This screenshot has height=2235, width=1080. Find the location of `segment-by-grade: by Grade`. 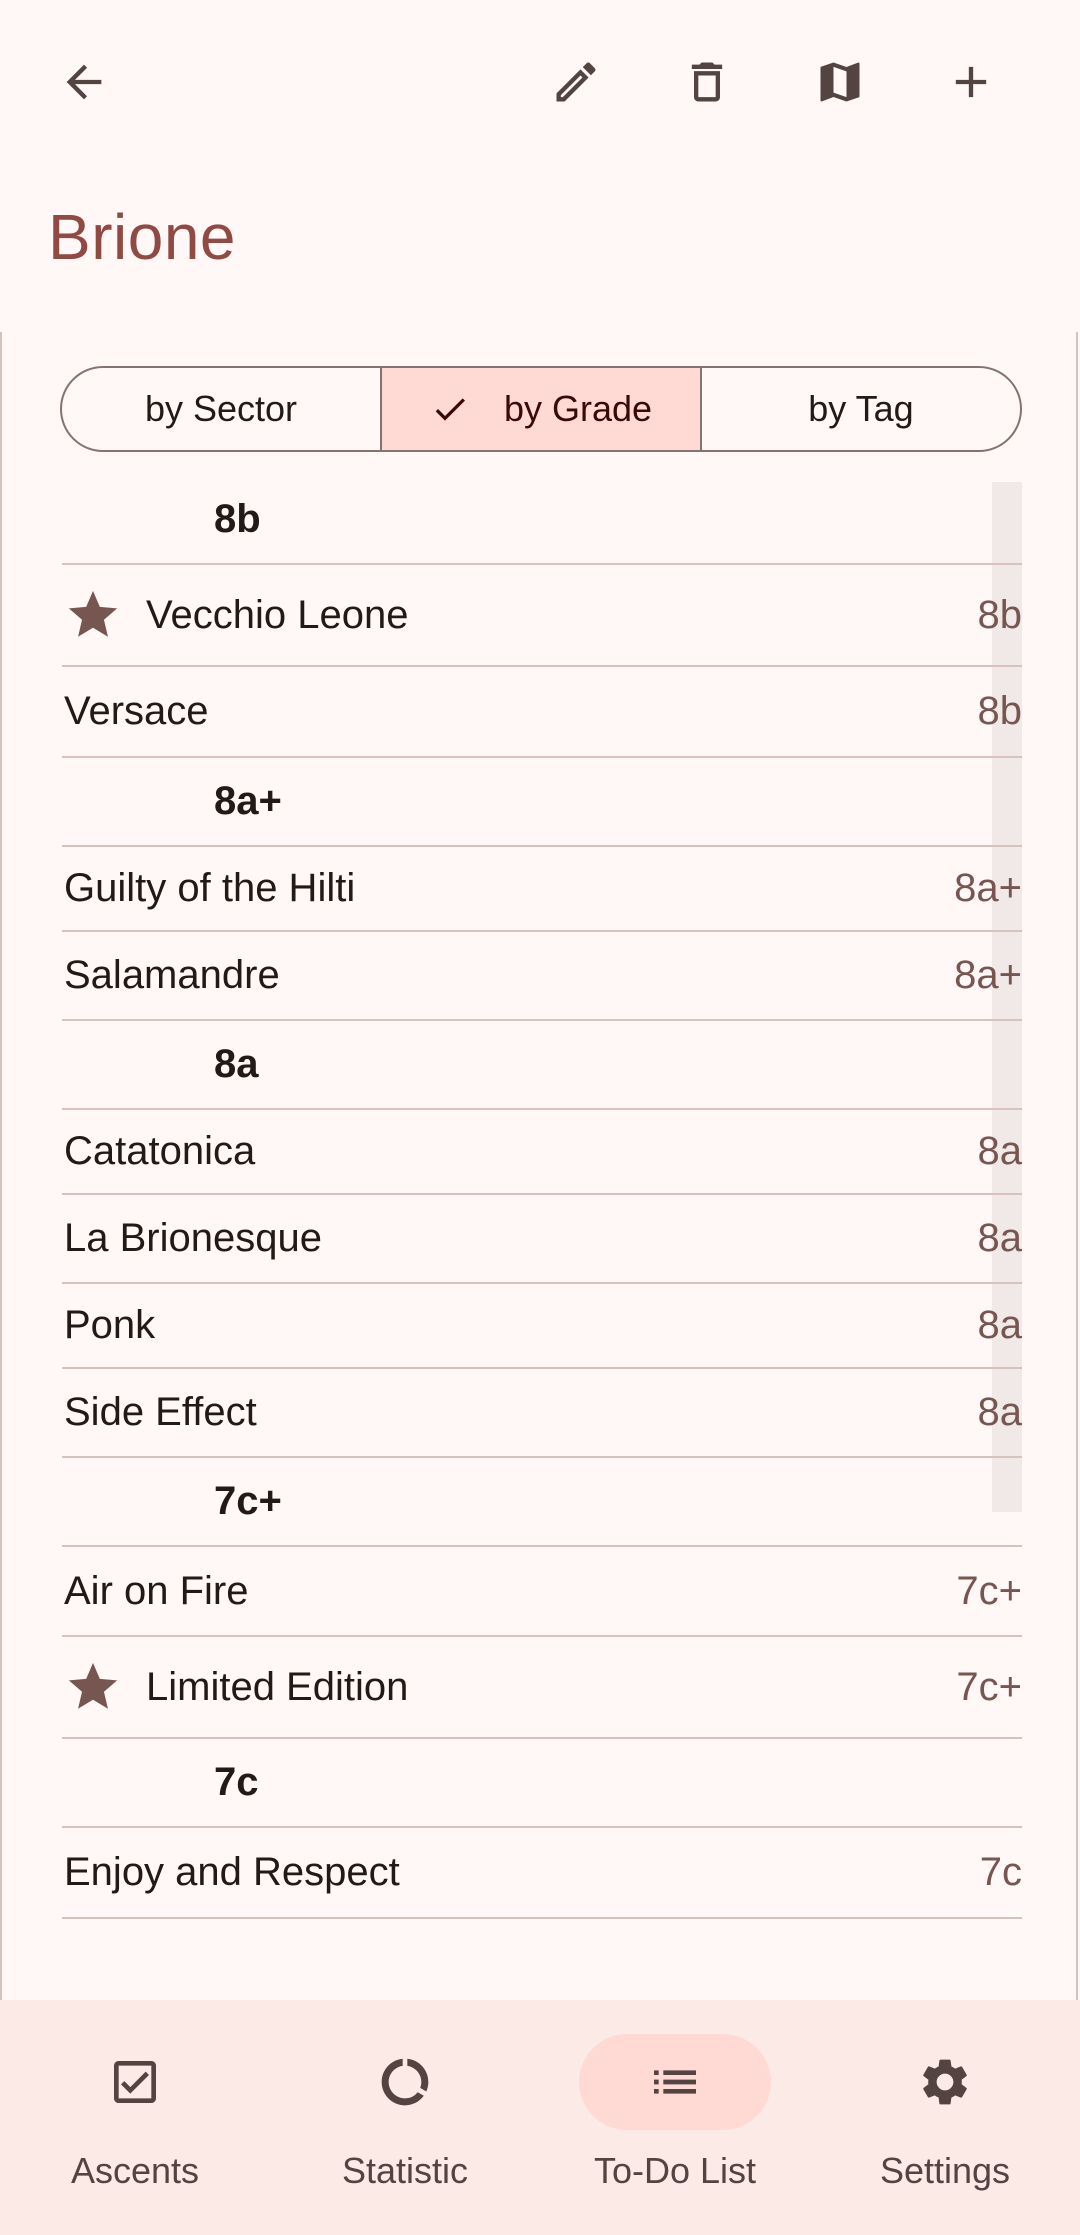

segment-by-grade: by Grade is located at coordinates (540, 409).